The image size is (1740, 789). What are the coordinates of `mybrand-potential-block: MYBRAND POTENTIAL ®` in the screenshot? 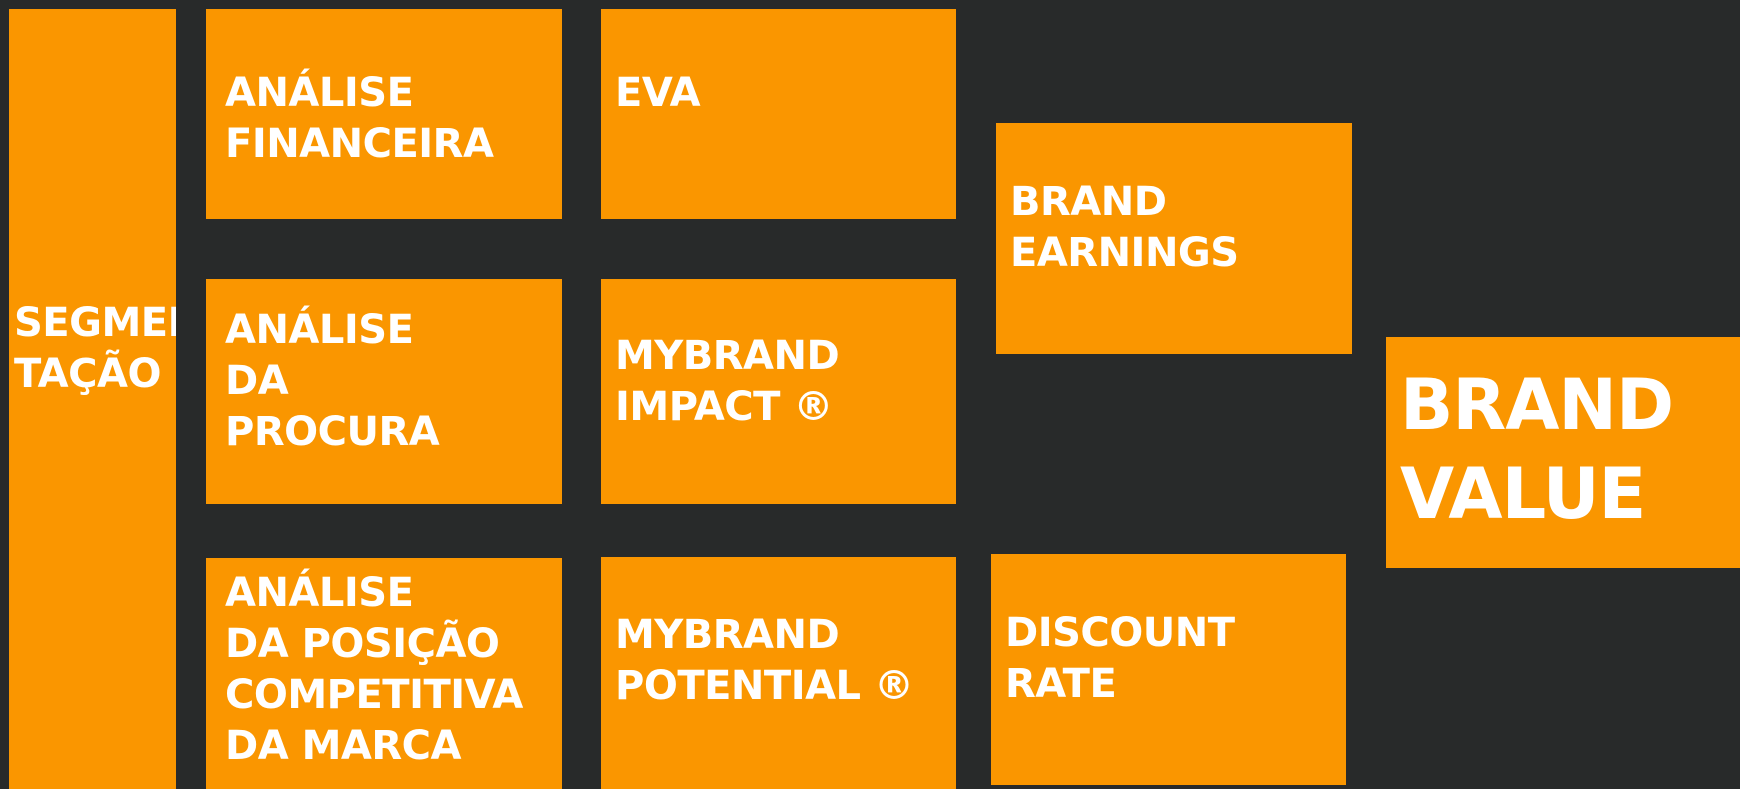 It's located at (778, 673).